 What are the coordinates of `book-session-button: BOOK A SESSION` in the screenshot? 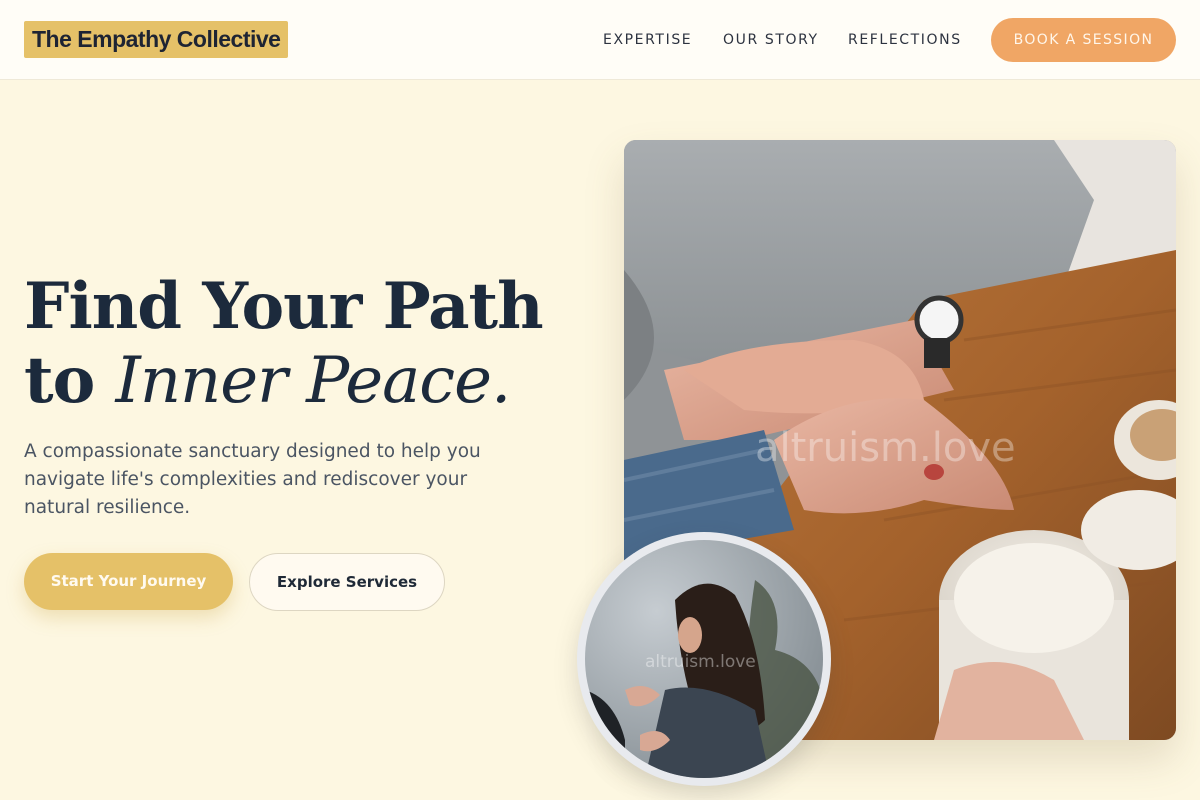 It's located at (1083, 40).